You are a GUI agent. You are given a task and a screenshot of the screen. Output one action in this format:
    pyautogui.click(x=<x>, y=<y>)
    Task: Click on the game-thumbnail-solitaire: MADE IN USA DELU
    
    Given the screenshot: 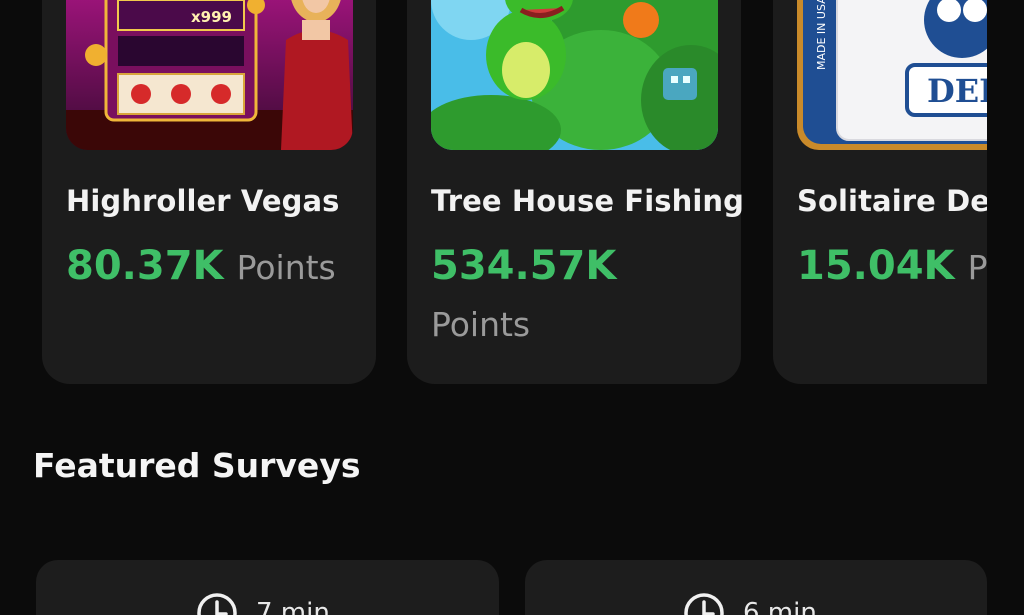 What is the action you would take?
    pyautogui.click(x=892, y=75)
    